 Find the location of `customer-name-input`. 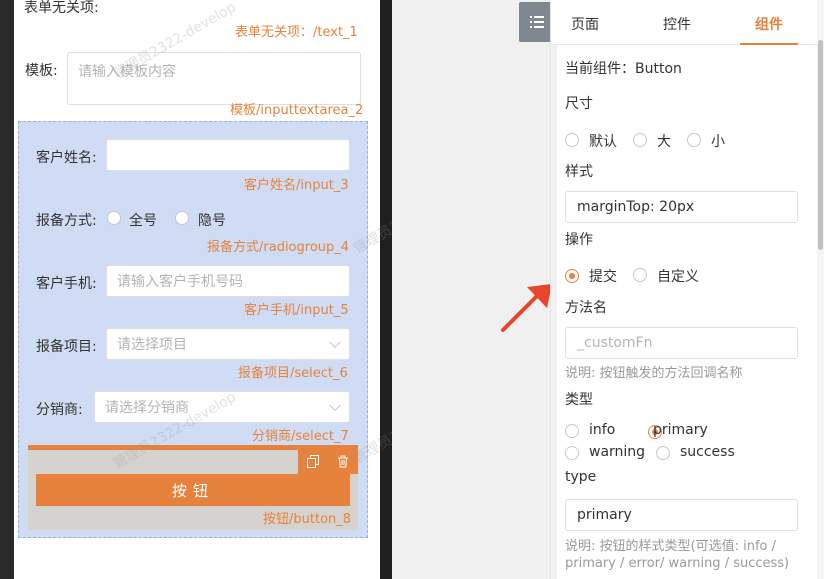

customer-name-input is located at coordinates (228, 155).